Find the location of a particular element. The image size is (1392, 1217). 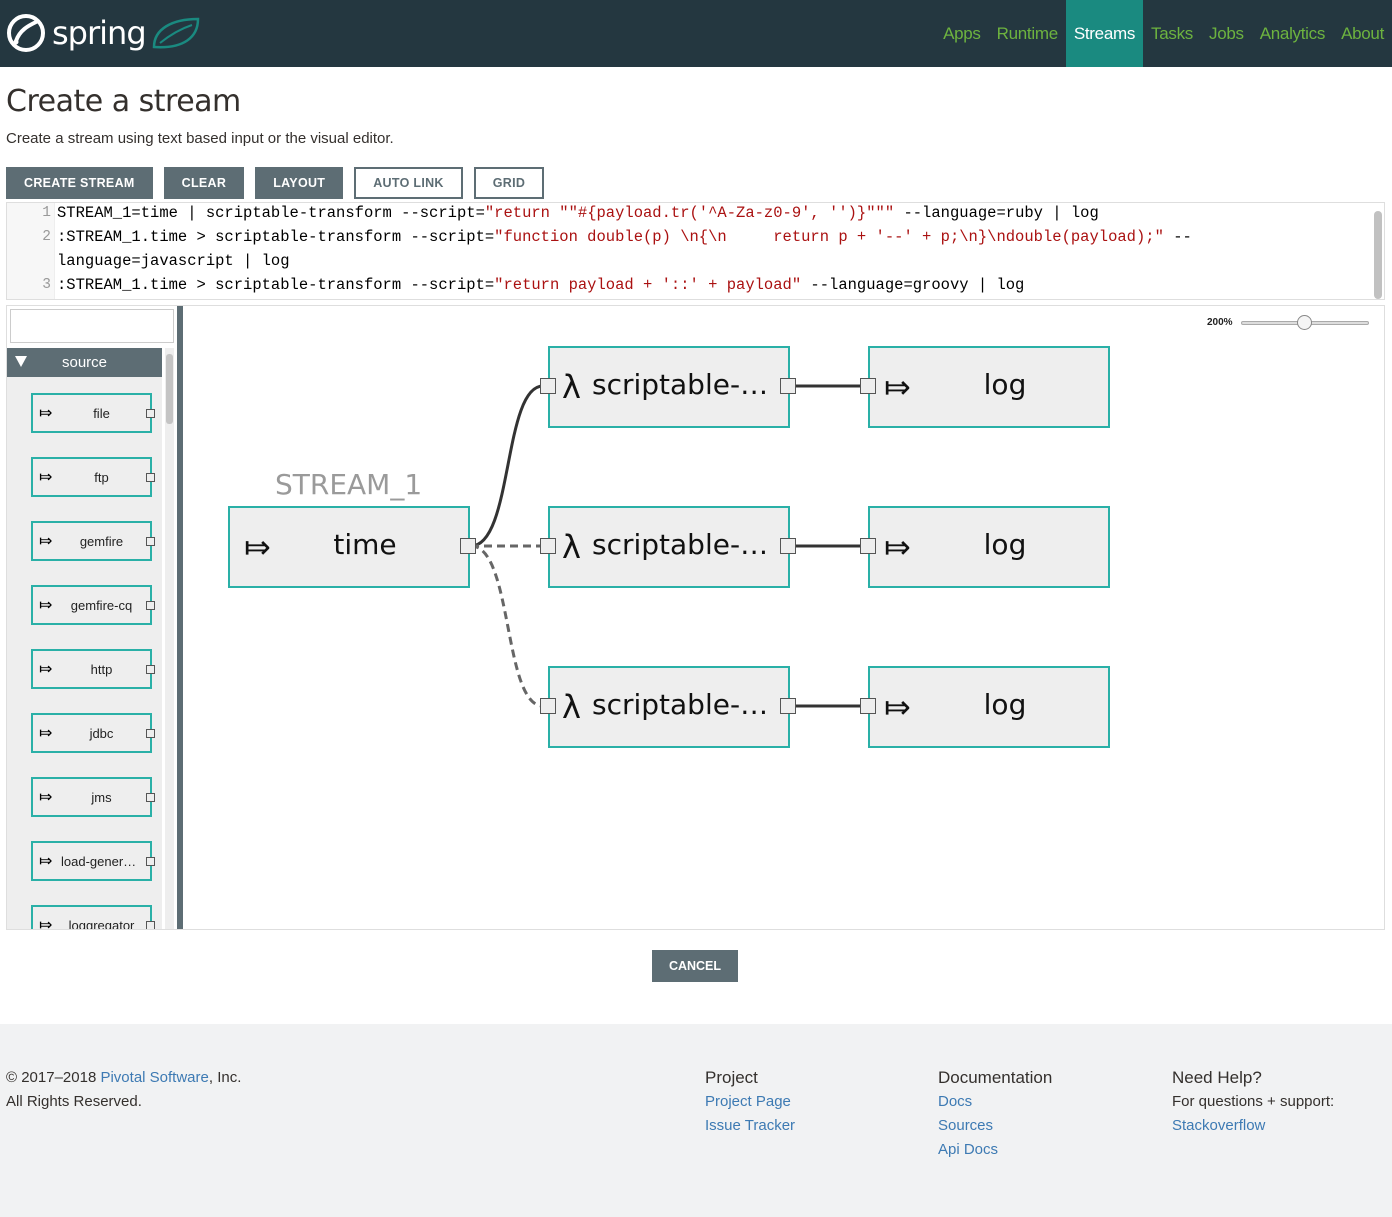

sources-link: Sources is located at coordinates (965, 1125).